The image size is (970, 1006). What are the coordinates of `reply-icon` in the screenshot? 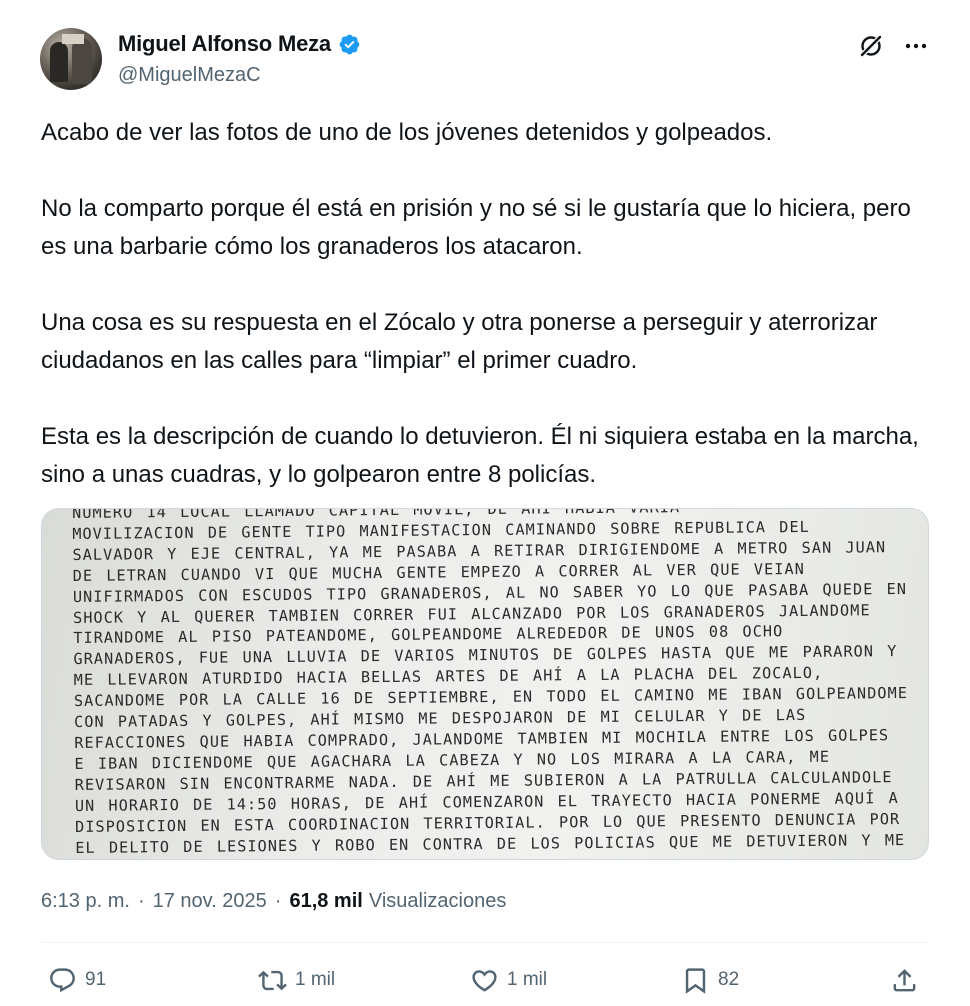 It's located at (62, 979).